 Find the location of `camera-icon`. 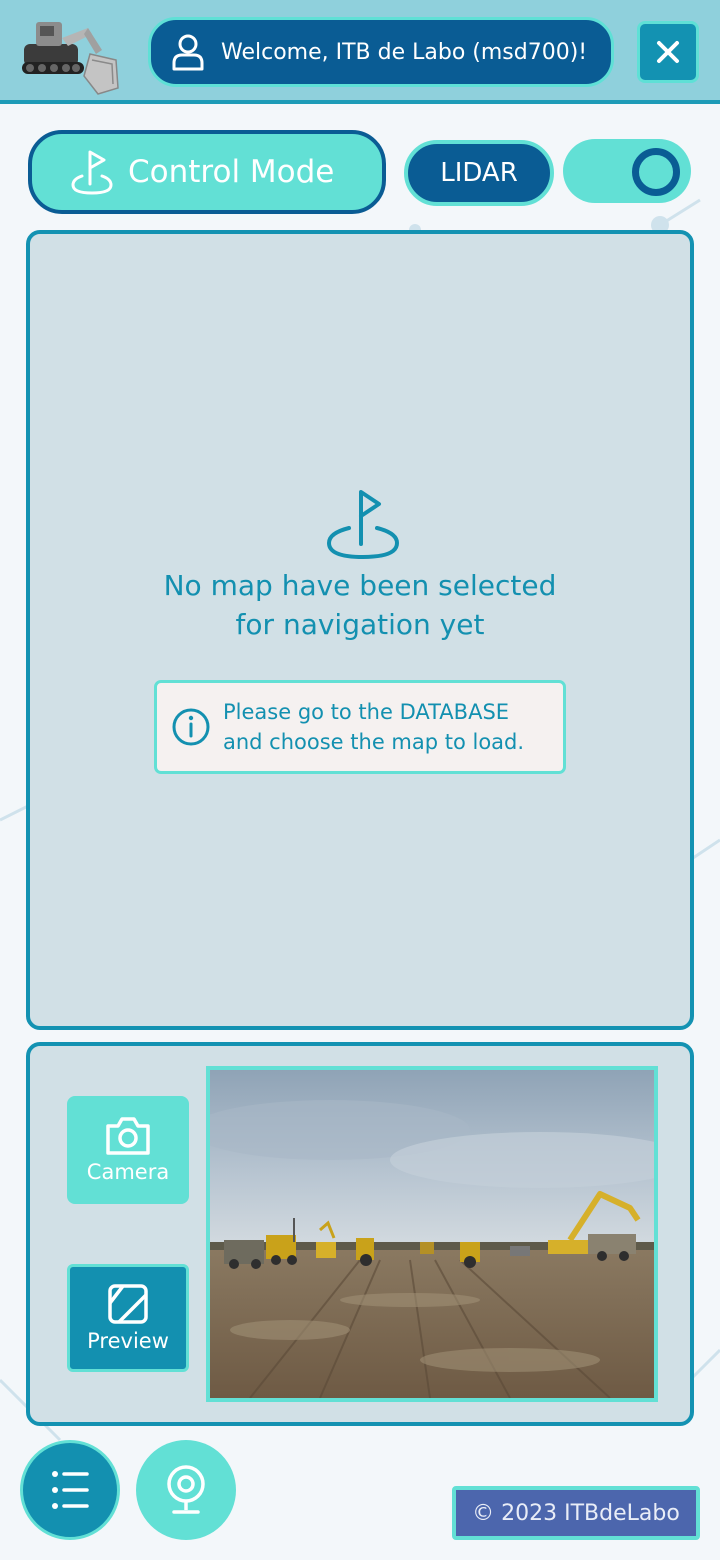

camera-icon is located at coordinates (128, 1136).